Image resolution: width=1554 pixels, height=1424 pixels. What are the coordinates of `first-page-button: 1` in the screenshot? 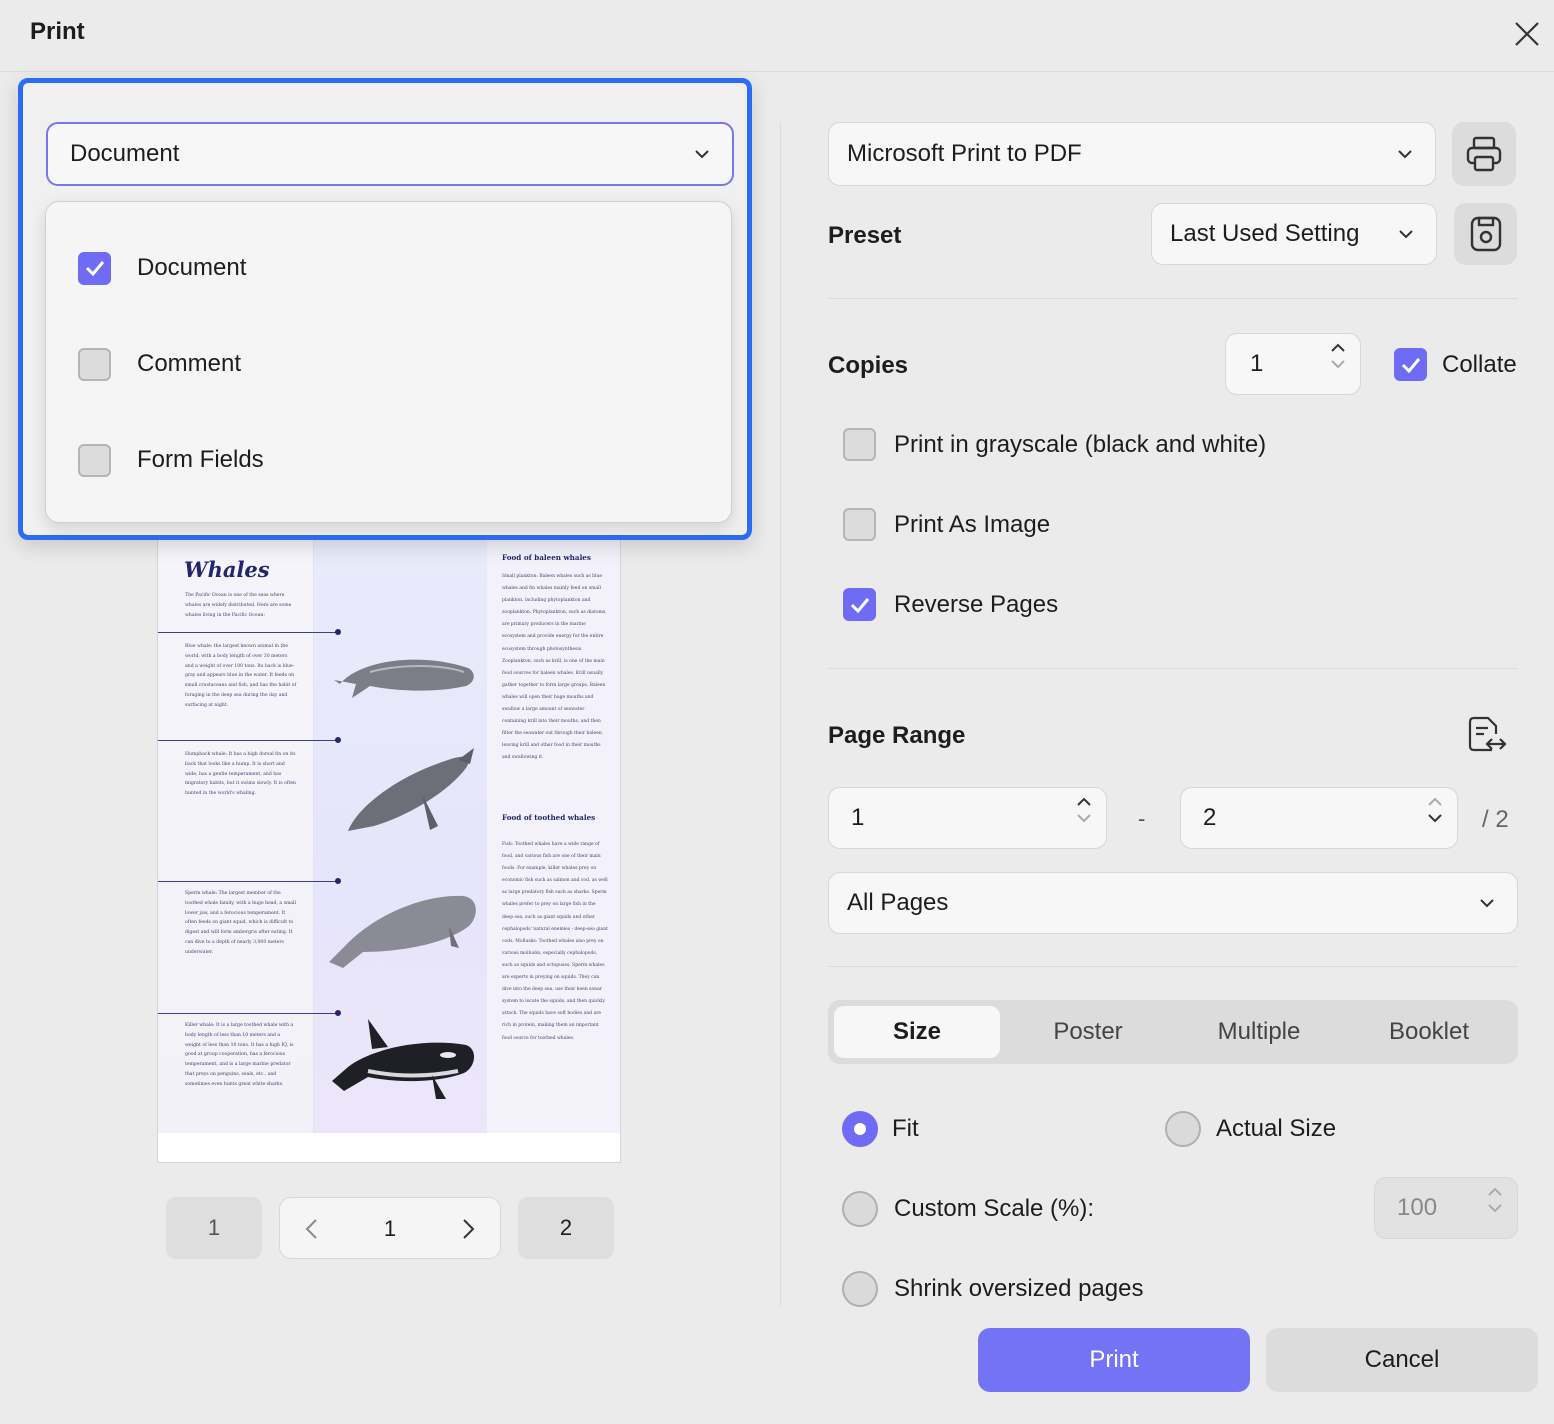 It's located at (214, 1228).